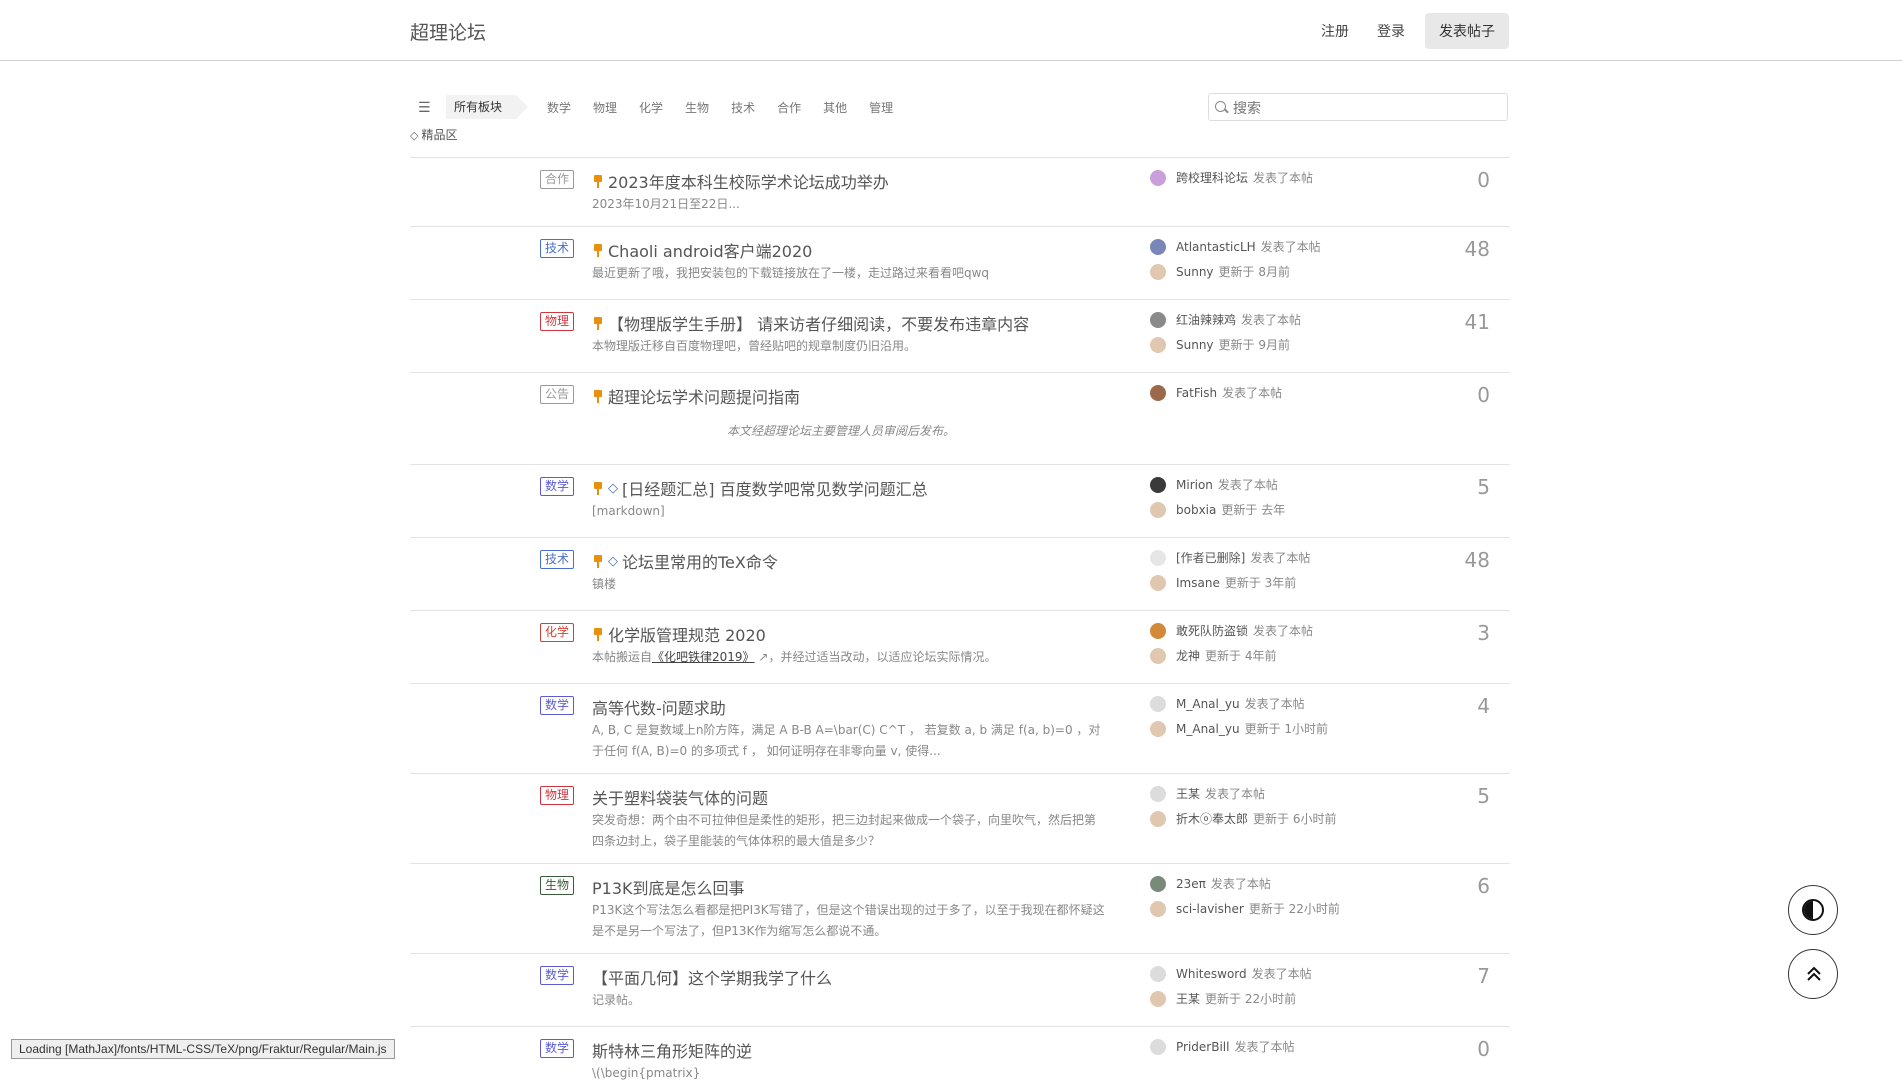  Describe the element at coordinates (712, 977) in the screenshot. I see `thread-title: 【平面几何】这个学期我学了什么` at that location.